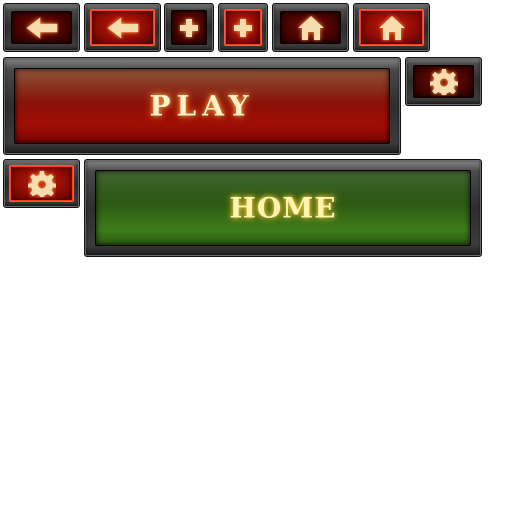 This screenshot has width=512, height=512. I want to click on home-button: HOME, so click(283, 208).